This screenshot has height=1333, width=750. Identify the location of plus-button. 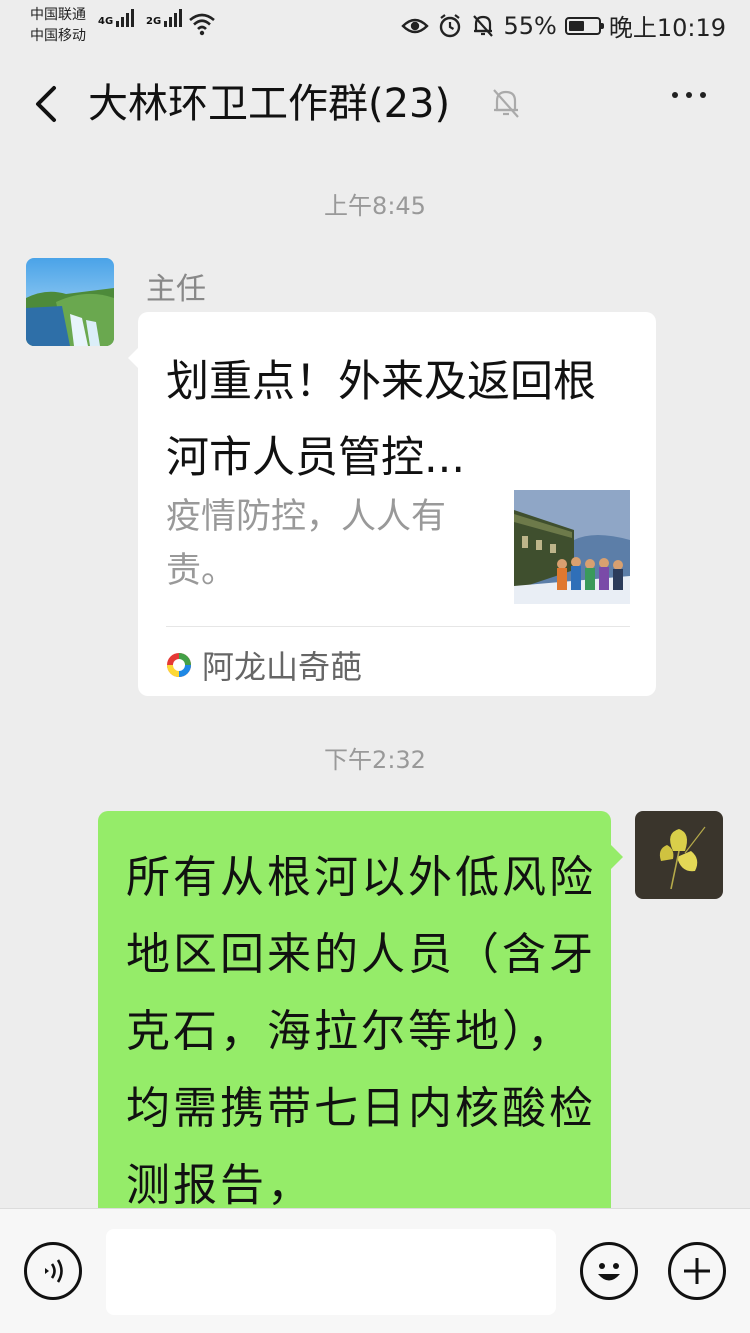
(697, 1271).